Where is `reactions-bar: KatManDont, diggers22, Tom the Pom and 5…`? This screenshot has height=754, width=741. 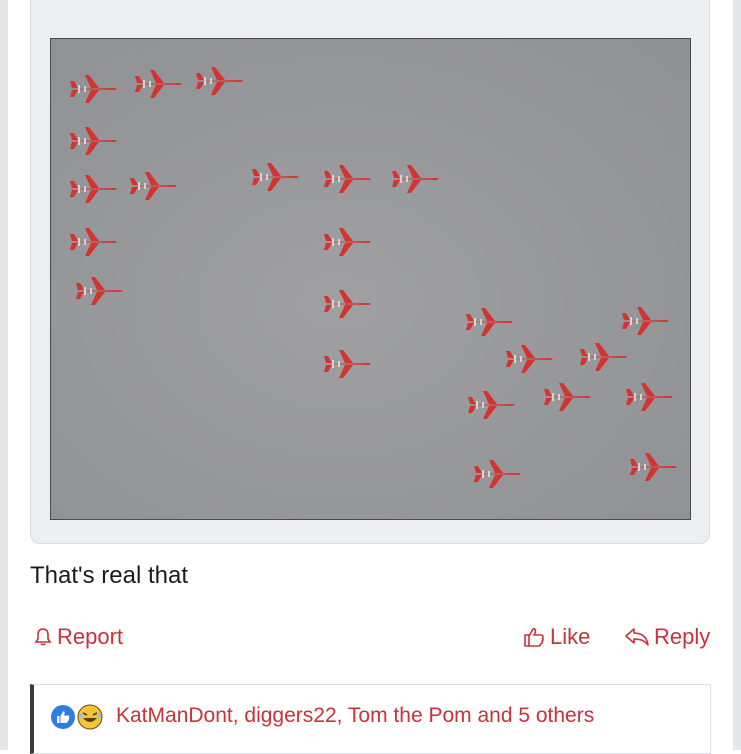
reactions-bar: KatManDont, diggers22, Tom the Pom and 5… is located at coordinates (370, 719).